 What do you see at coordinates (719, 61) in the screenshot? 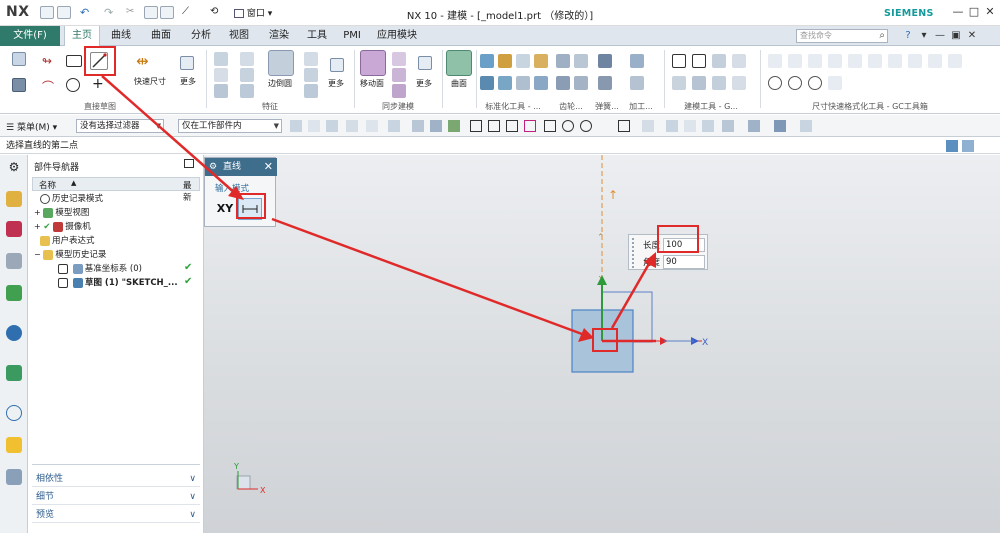
I see `model-tool-3-icon` at bounding box center [719, 61].